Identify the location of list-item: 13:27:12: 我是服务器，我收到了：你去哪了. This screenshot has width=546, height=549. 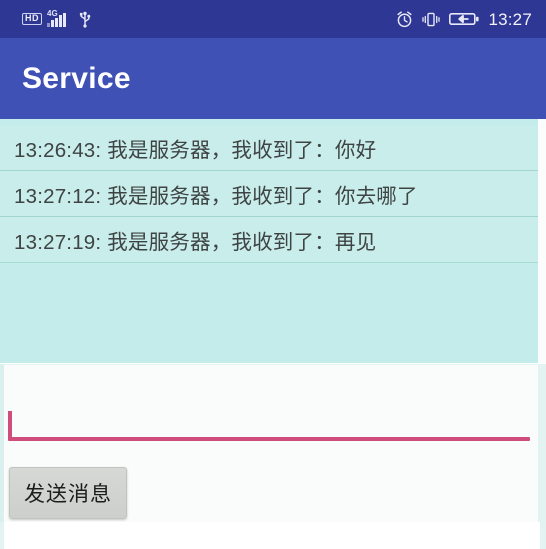
(269, 194).